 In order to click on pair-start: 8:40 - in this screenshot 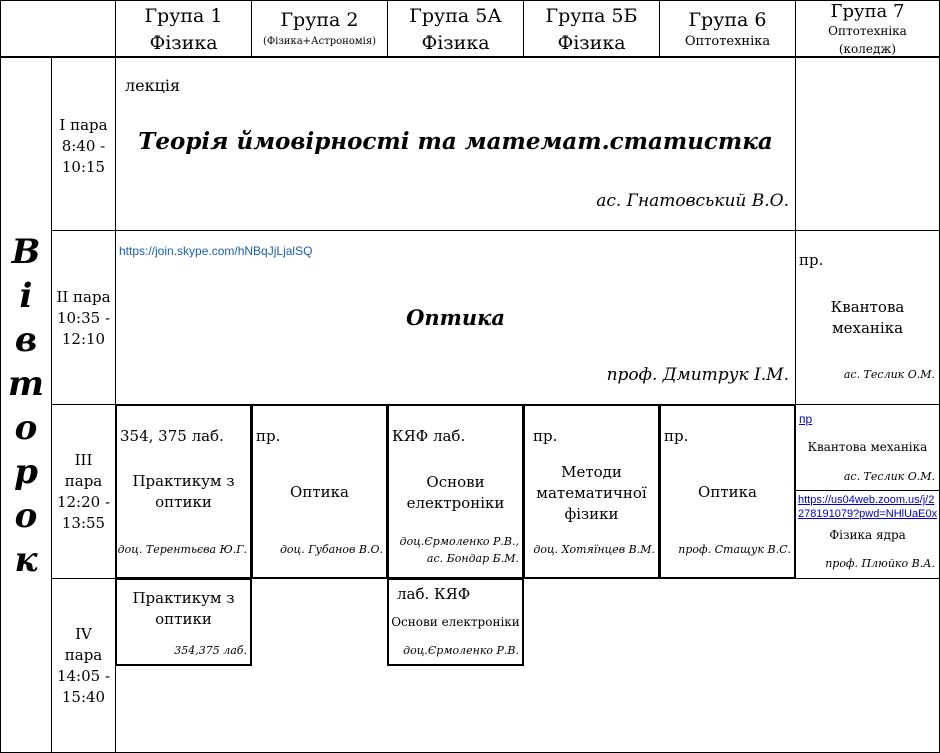, I will do `click(83, 146)`.